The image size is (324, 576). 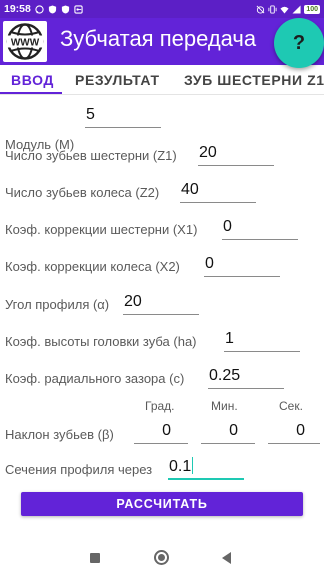 What do you see at coordinates (32, 80) in the screenshot?
I see `tab-input: ВВОД` at bounding box center [32, 80].